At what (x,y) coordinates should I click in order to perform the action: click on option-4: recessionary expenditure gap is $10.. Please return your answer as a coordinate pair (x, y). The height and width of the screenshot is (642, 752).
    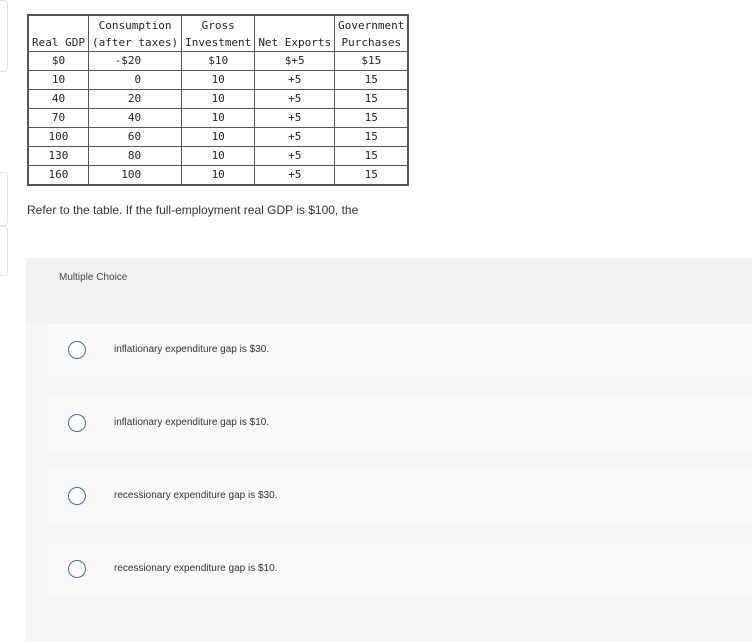
    Looking at the image, I should click on (399, 569).